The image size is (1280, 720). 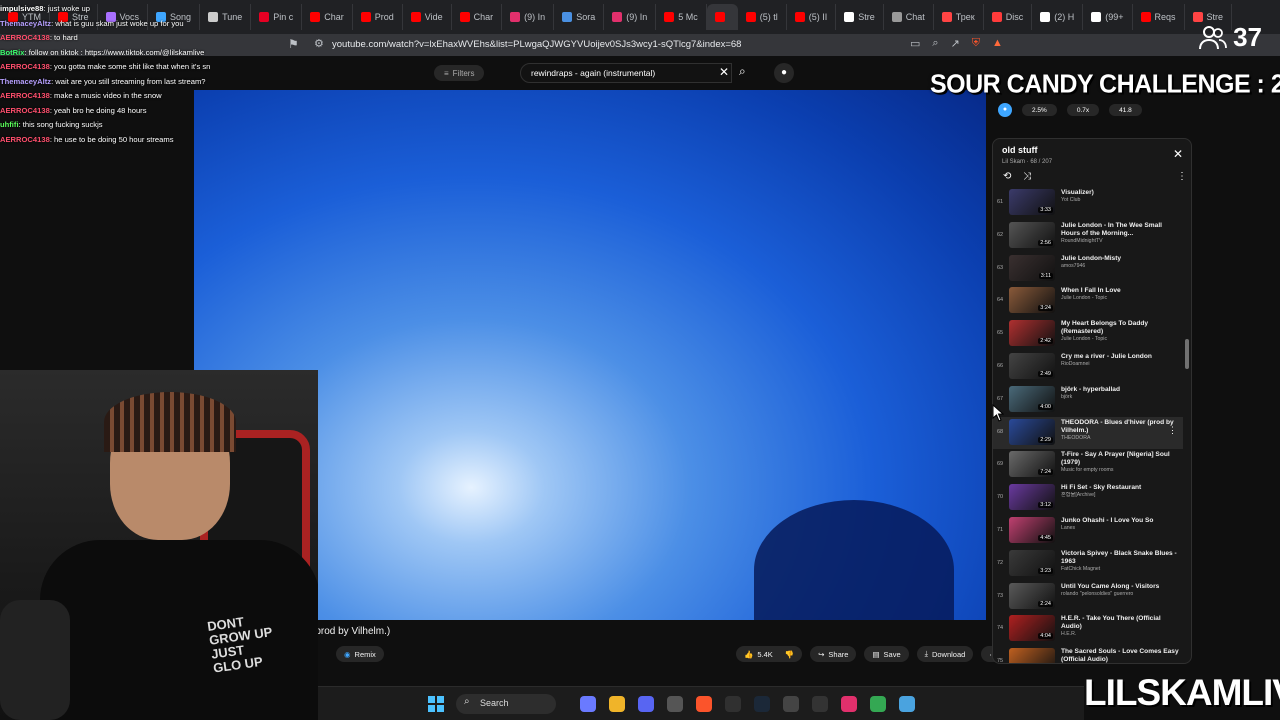 I want to click on video-thumbnail: 4:45, so click(x=1032, y=529).